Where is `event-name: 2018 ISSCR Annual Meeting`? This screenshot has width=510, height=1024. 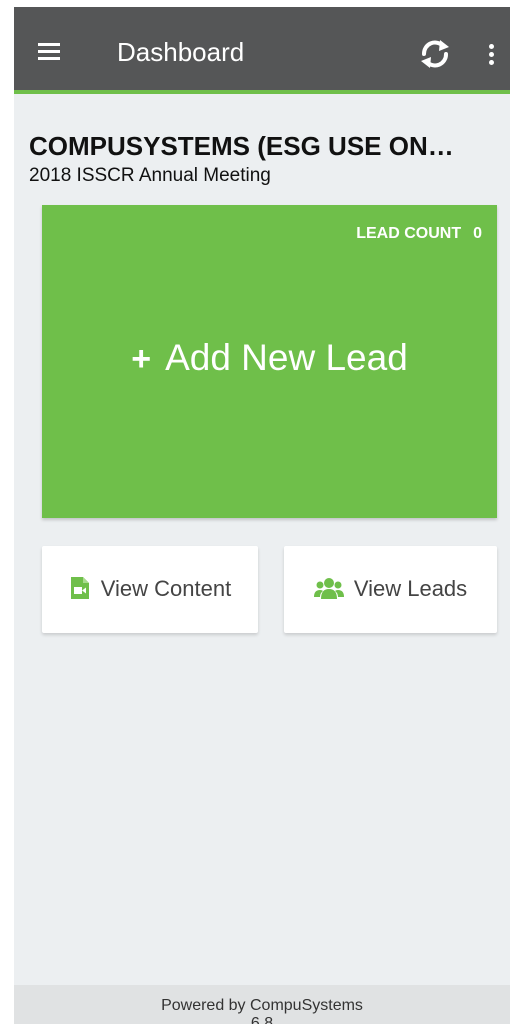
event-name: 2018 ISSCR Annual Meeting is located at coordinates (150, 175).